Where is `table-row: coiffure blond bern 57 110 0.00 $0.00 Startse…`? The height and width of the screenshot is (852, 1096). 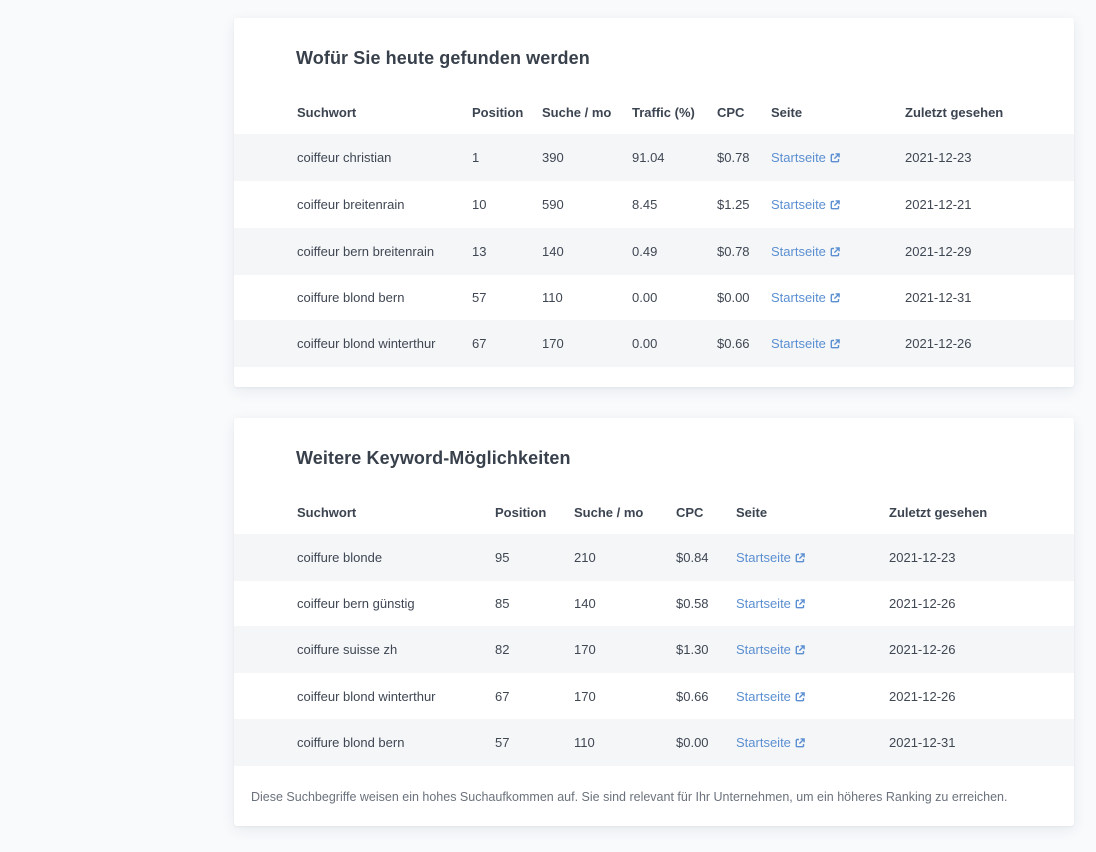 table-row: coiffure blond bern 57 110 0.00 $0.00 Startse… is located at coordinates (654, 297).